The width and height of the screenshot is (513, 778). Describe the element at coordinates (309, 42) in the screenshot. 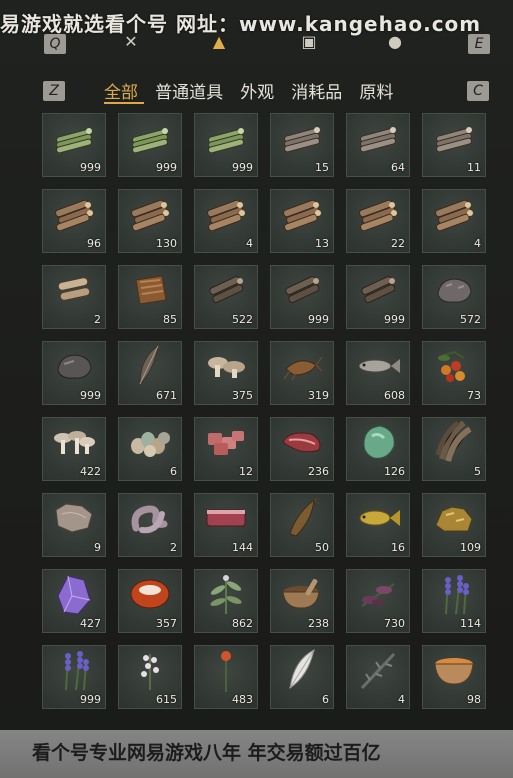

I see `chest-icon: ▣` at that location.